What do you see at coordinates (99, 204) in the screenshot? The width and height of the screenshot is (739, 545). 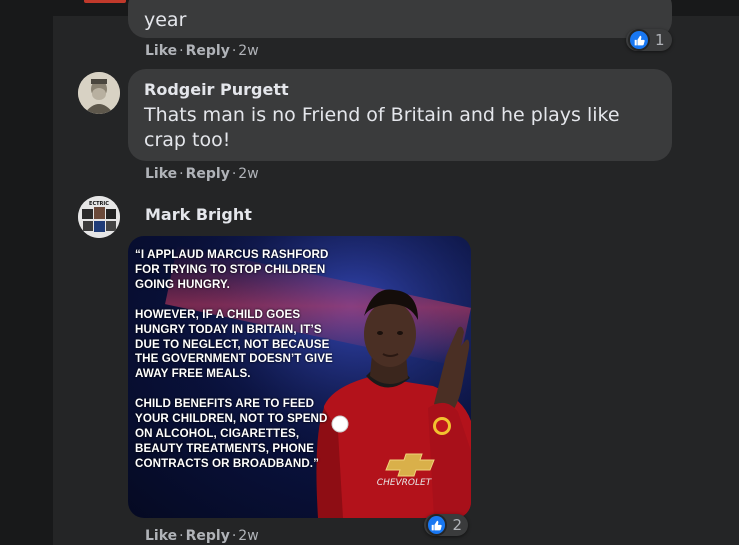 I see `avatar-text: ECTRIC` at bounding box center [99, 204].